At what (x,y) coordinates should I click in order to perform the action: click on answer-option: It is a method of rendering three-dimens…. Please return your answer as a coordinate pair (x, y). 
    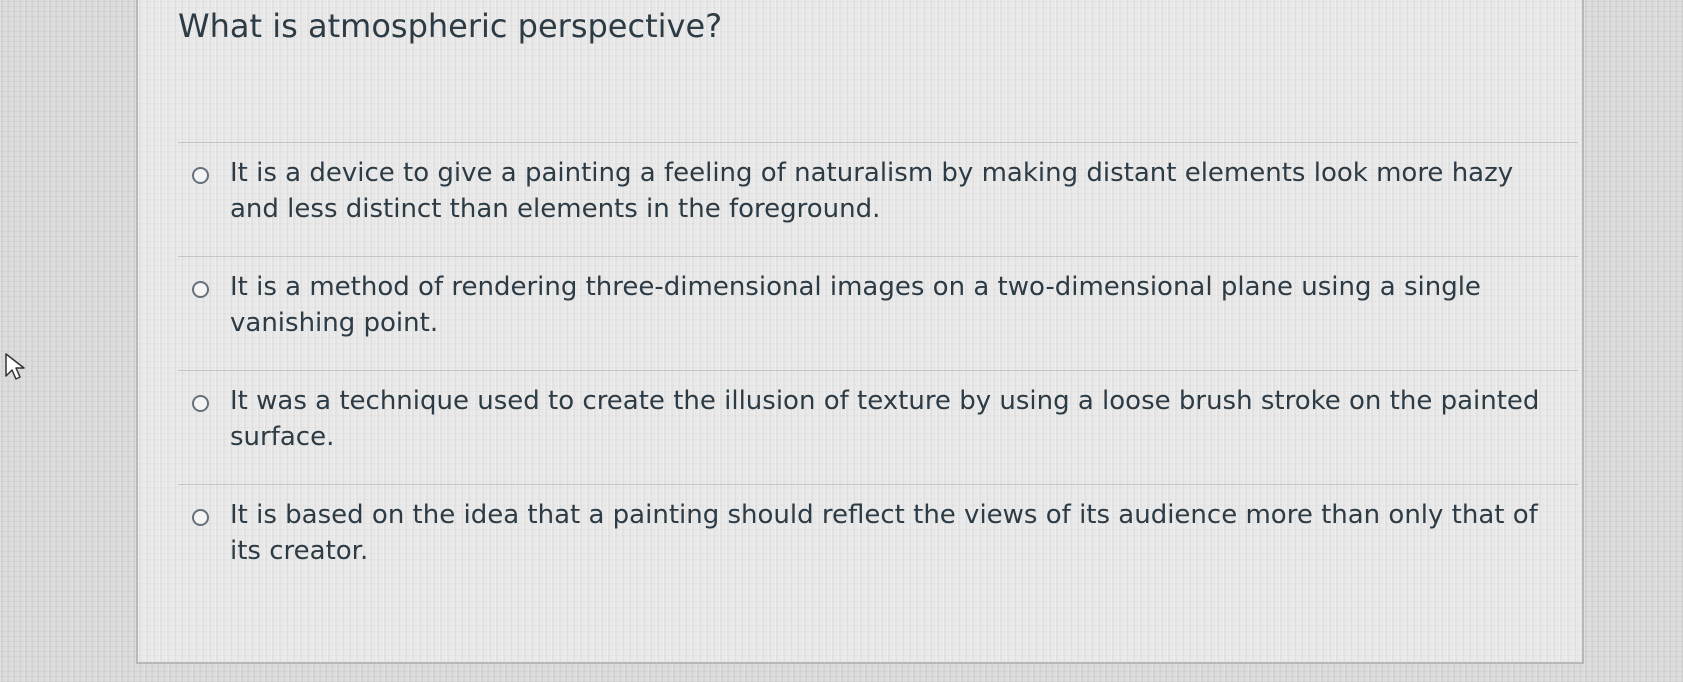
    Looking at the image, I should click on (878, 313).